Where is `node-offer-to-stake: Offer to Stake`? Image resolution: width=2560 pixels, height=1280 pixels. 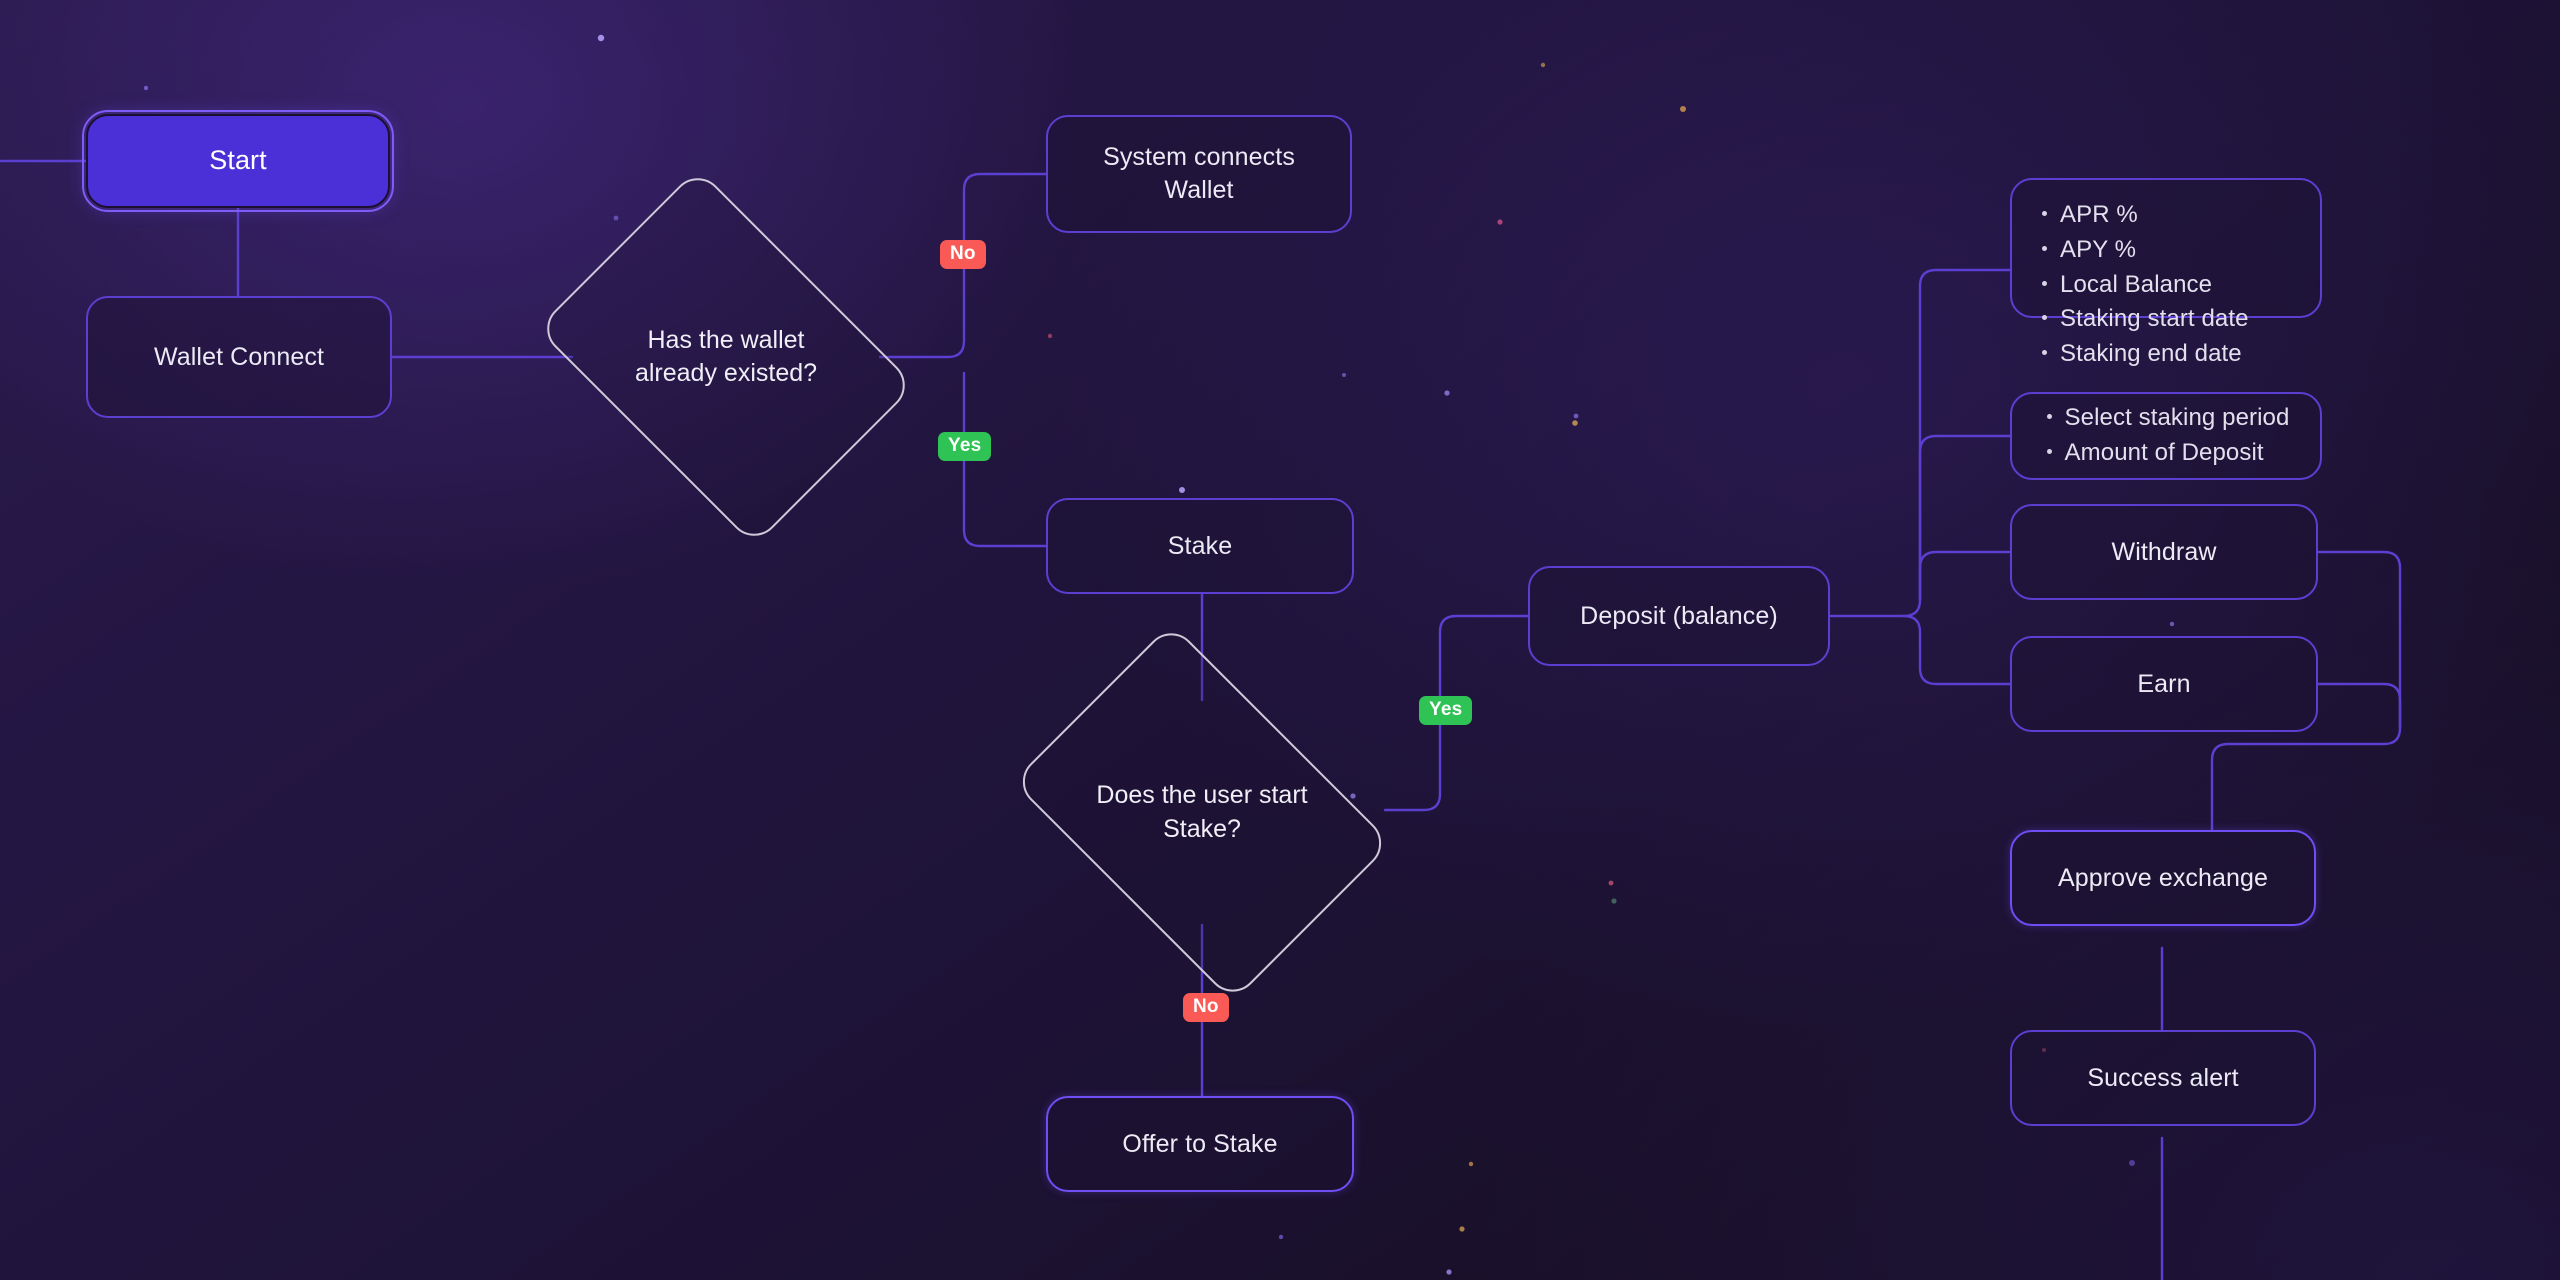 node-offer-to-stake: Offer to Stake is located at coordinates (1200, 1144).